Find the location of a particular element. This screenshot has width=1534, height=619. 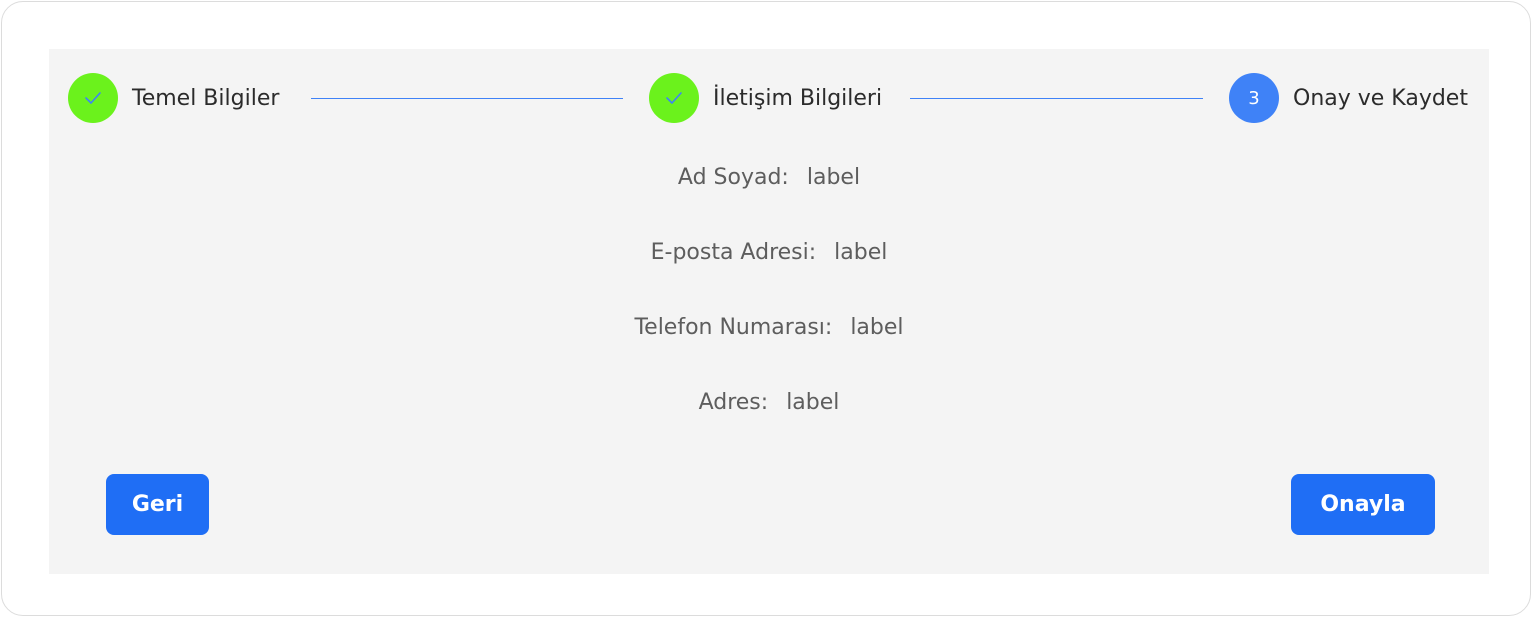

detail-label: Telefon Numarası: is located at coordinates (733, 327).